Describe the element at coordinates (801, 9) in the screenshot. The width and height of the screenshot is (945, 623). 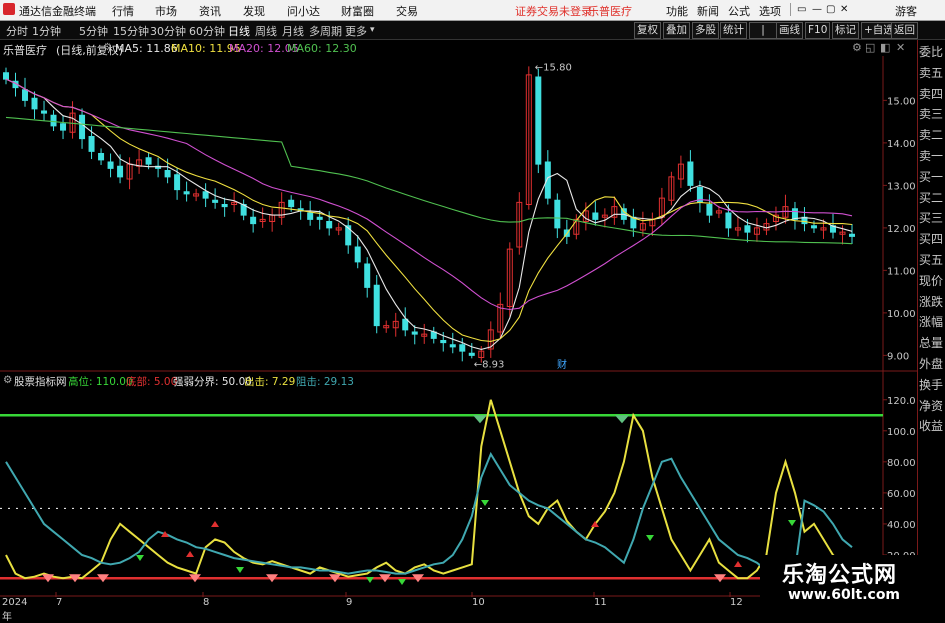
I see `msg-icon: ▭` at that location.